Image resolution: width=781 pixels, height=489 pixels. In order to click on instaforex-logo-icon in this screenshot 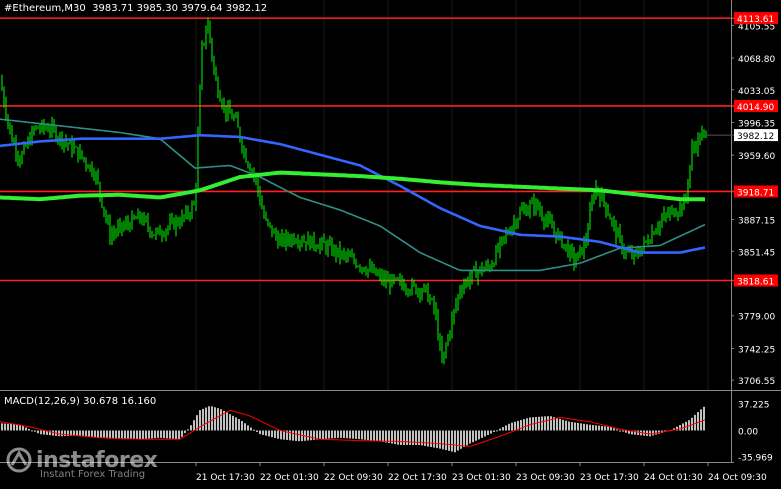, I will do `click(19, 460)`.